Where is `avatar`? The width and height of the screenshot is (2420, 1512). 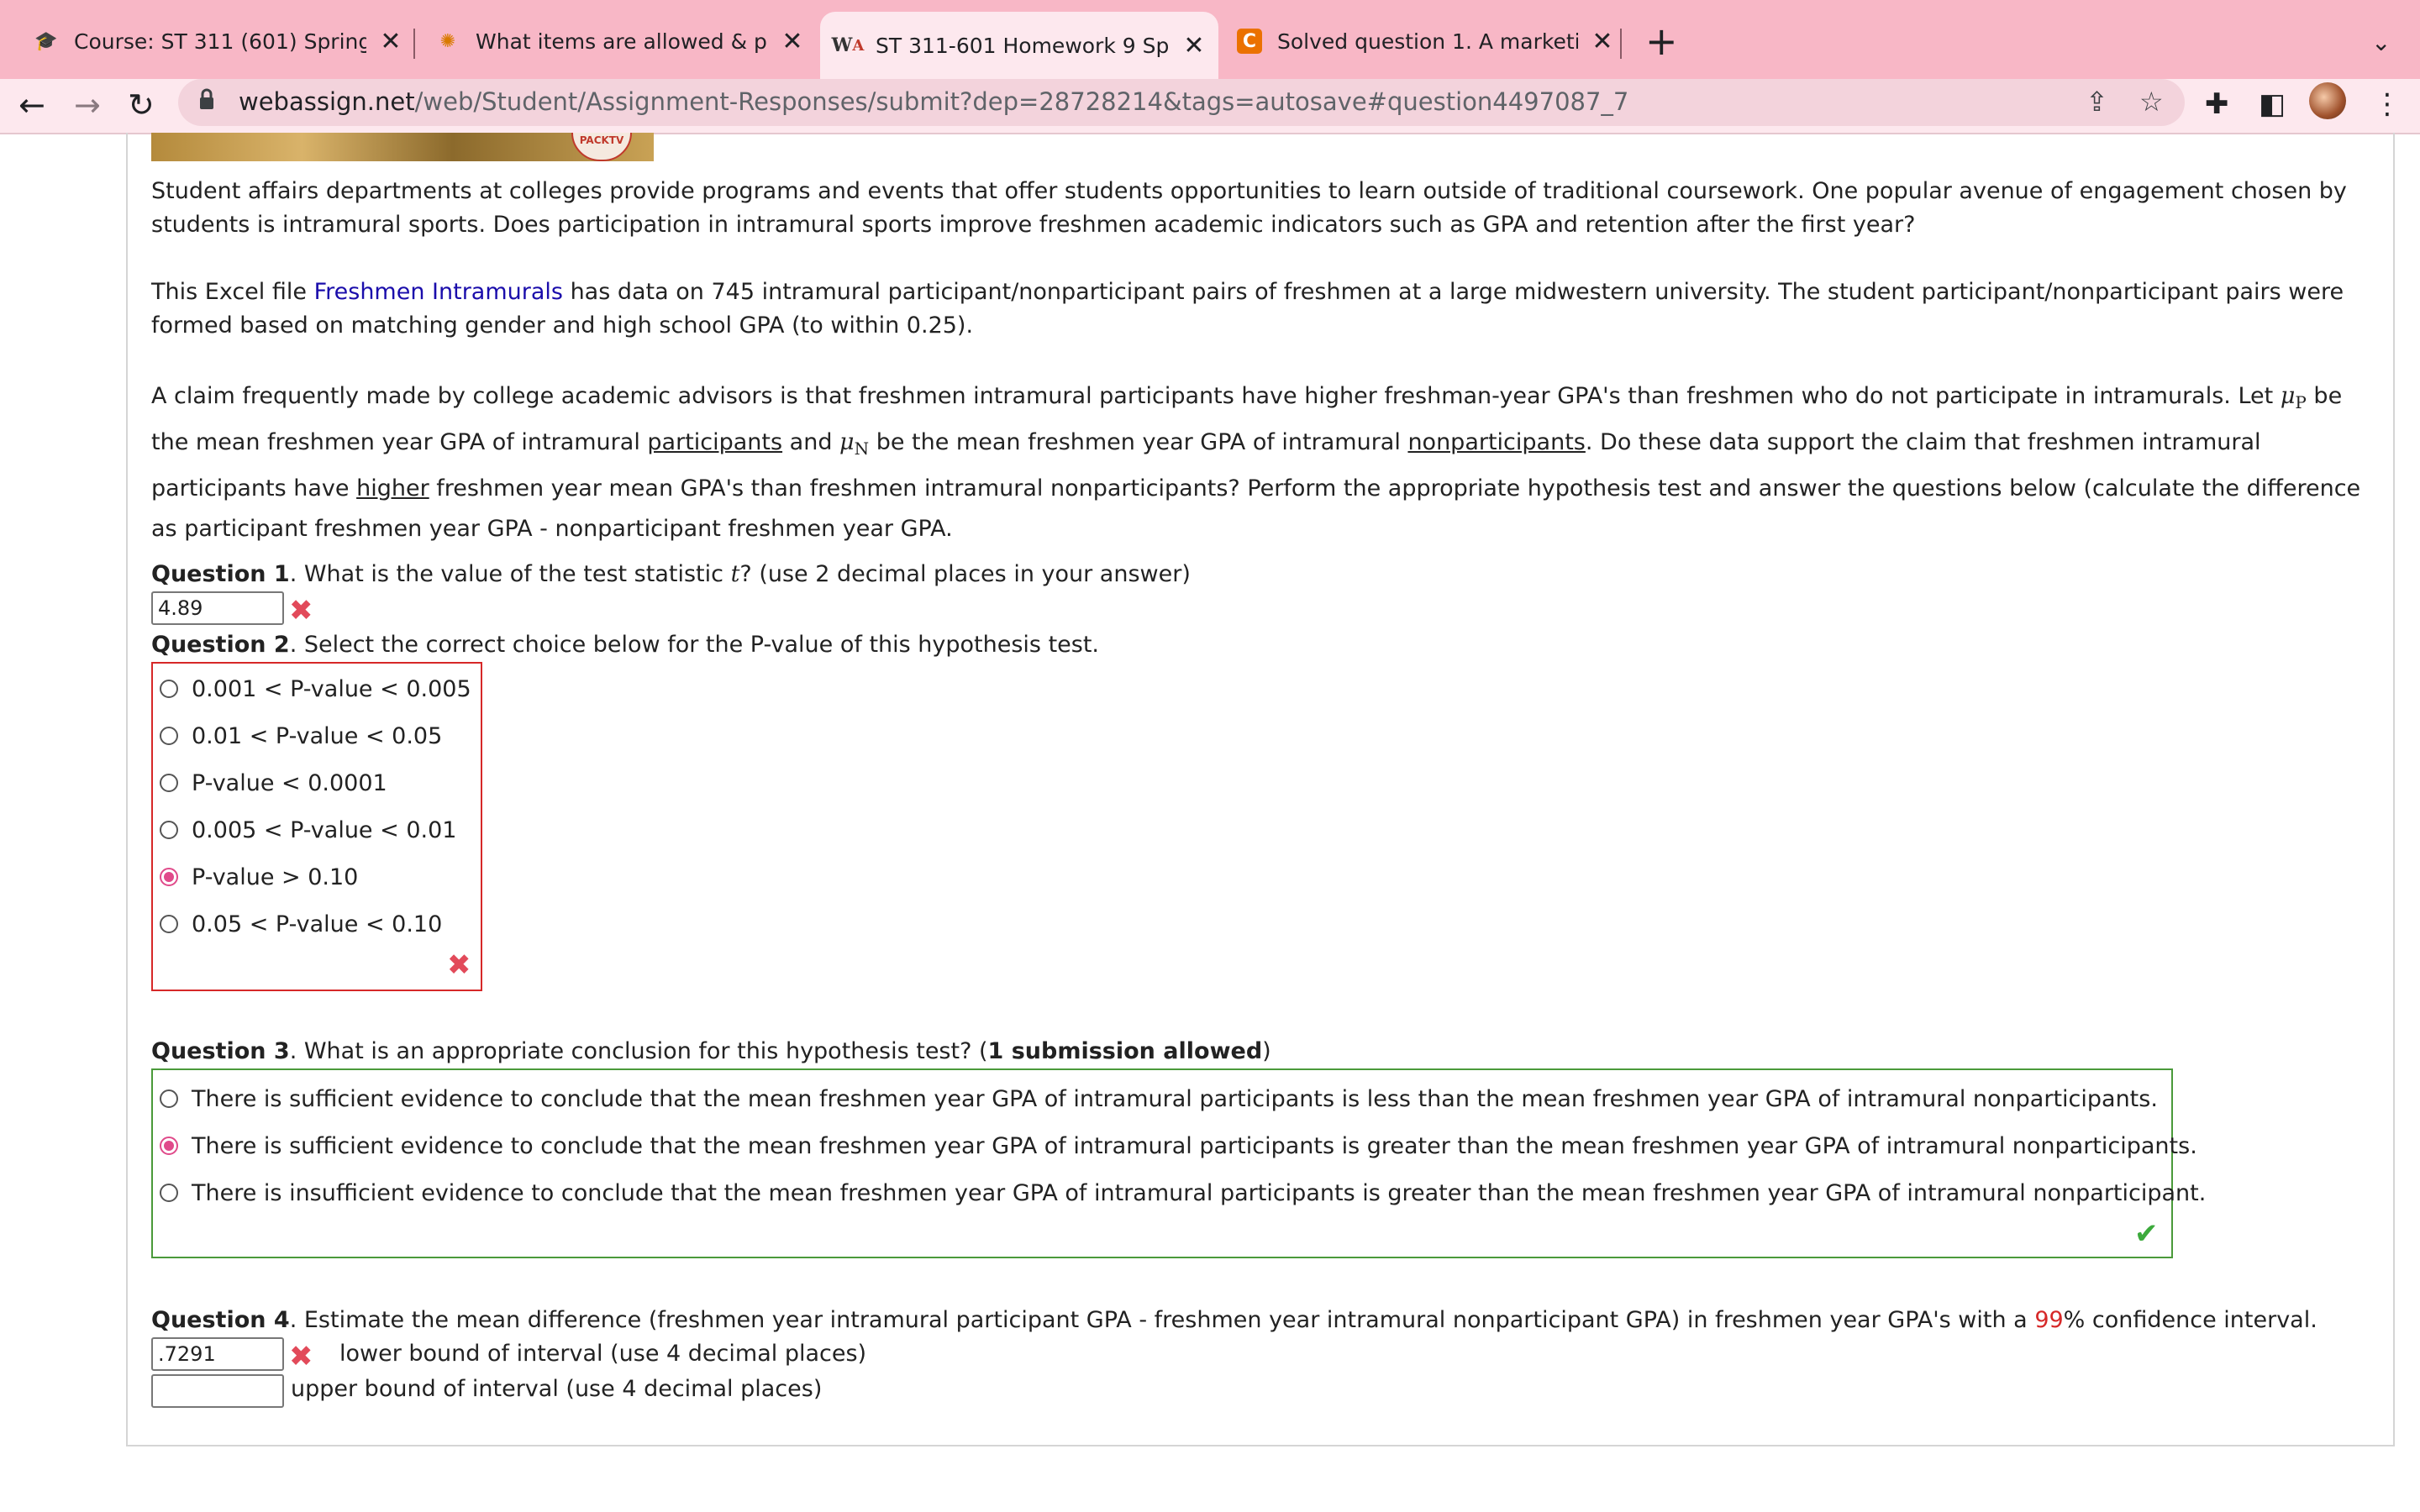
avatar is located at coordinates (2328, 100).